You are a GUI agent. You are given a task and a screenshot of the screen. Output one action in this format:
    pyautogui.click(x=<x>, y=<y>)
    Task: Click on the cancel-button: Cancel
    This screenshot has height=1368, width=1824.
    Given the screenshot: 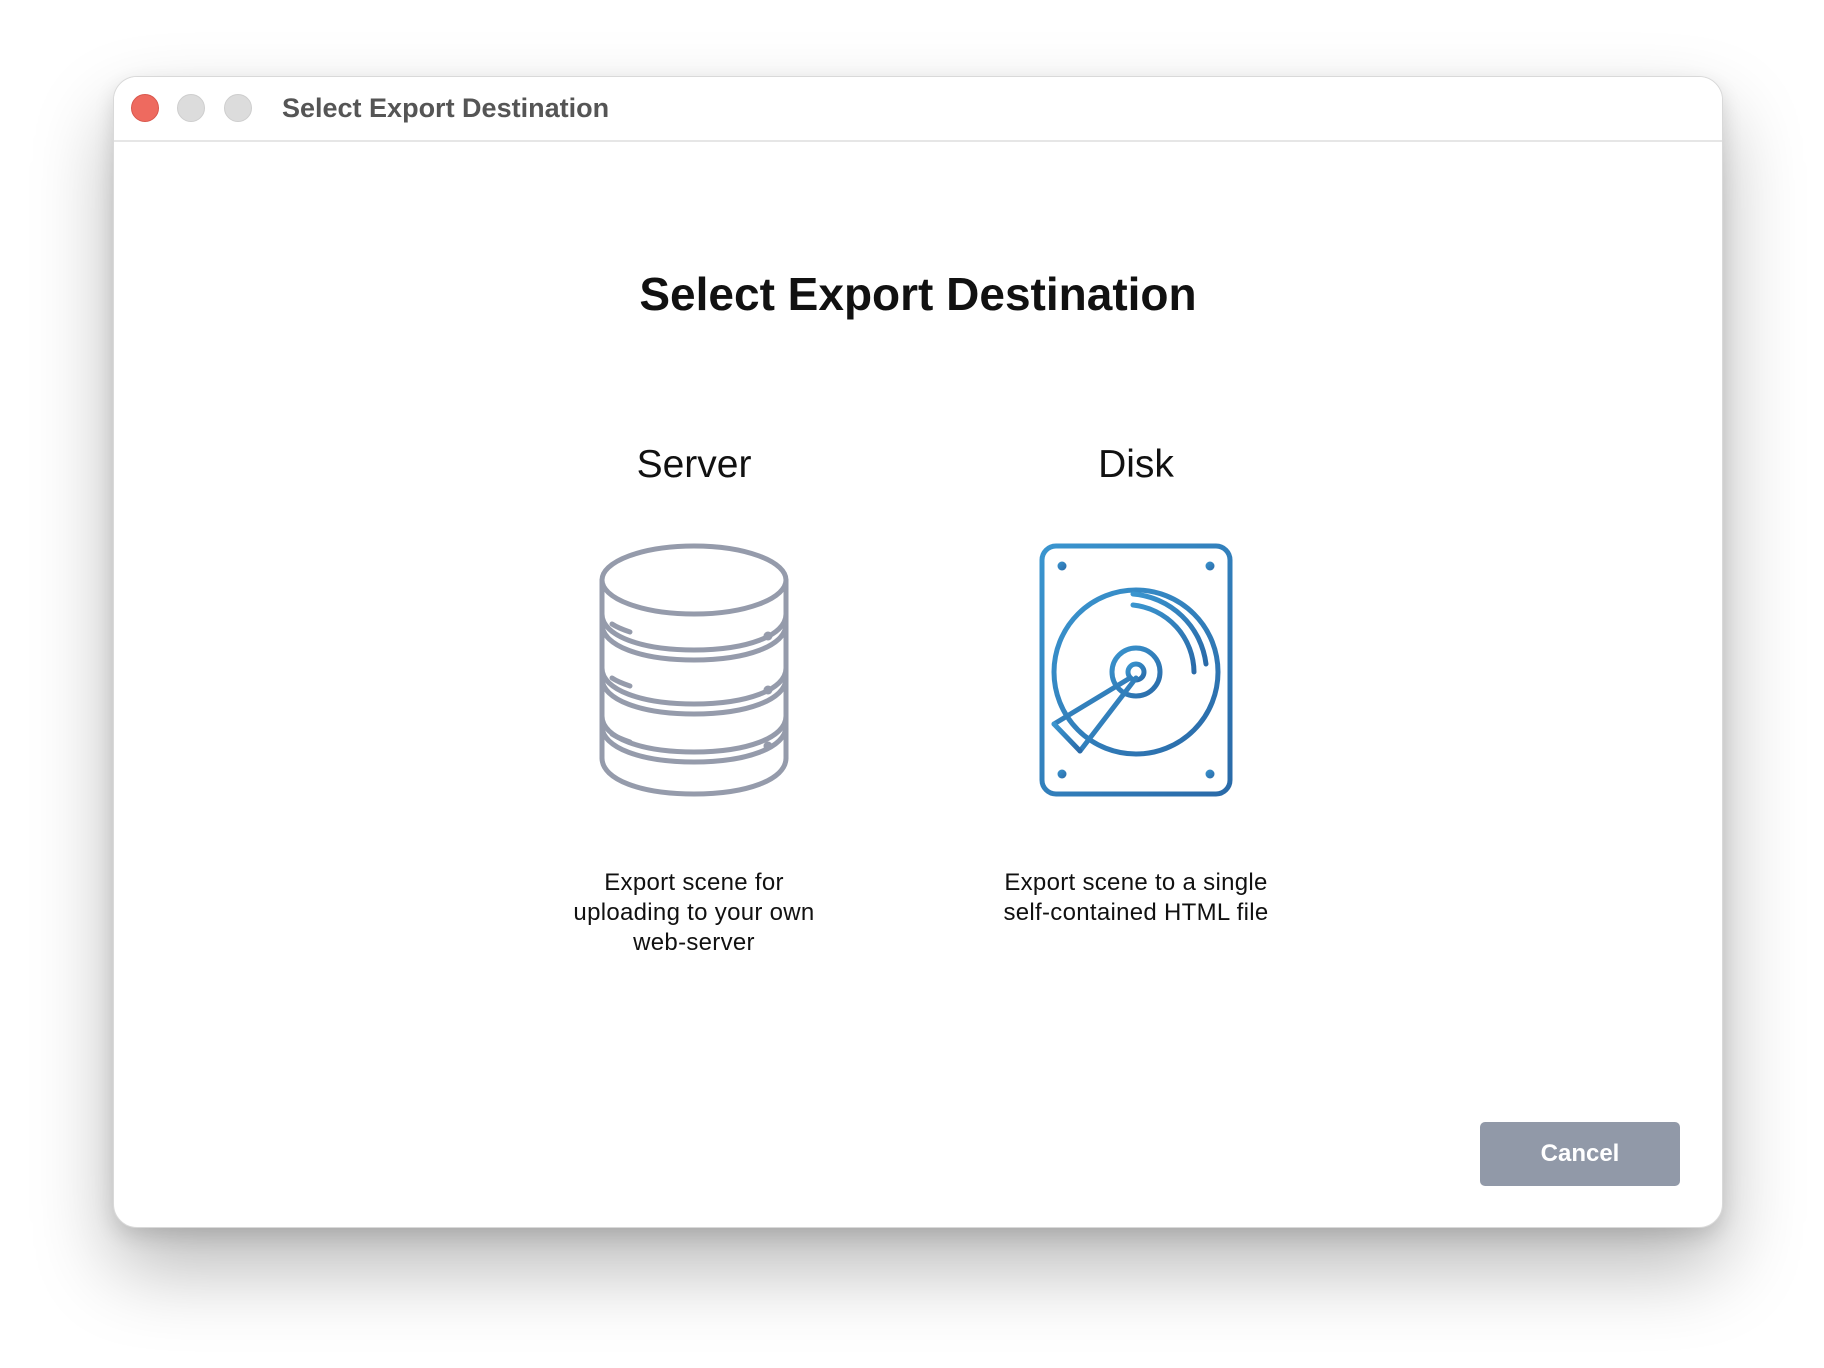 What is the action you would take?
    pyautogui.click(x=1580, y=1154)
    